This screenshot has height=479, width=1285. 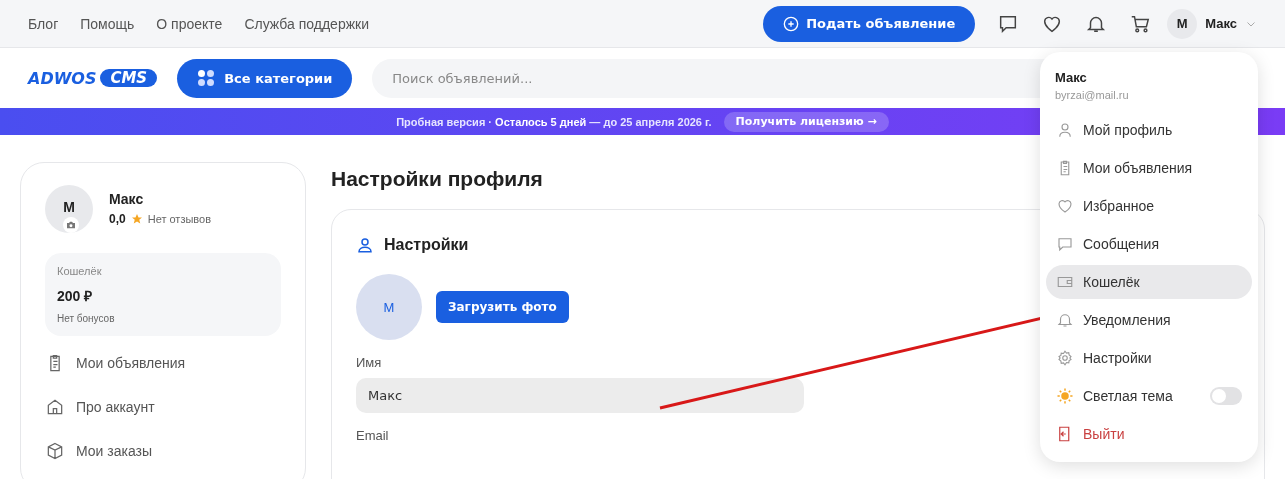 I want to click on profile-name: Макс, so click(x=127, y=199).